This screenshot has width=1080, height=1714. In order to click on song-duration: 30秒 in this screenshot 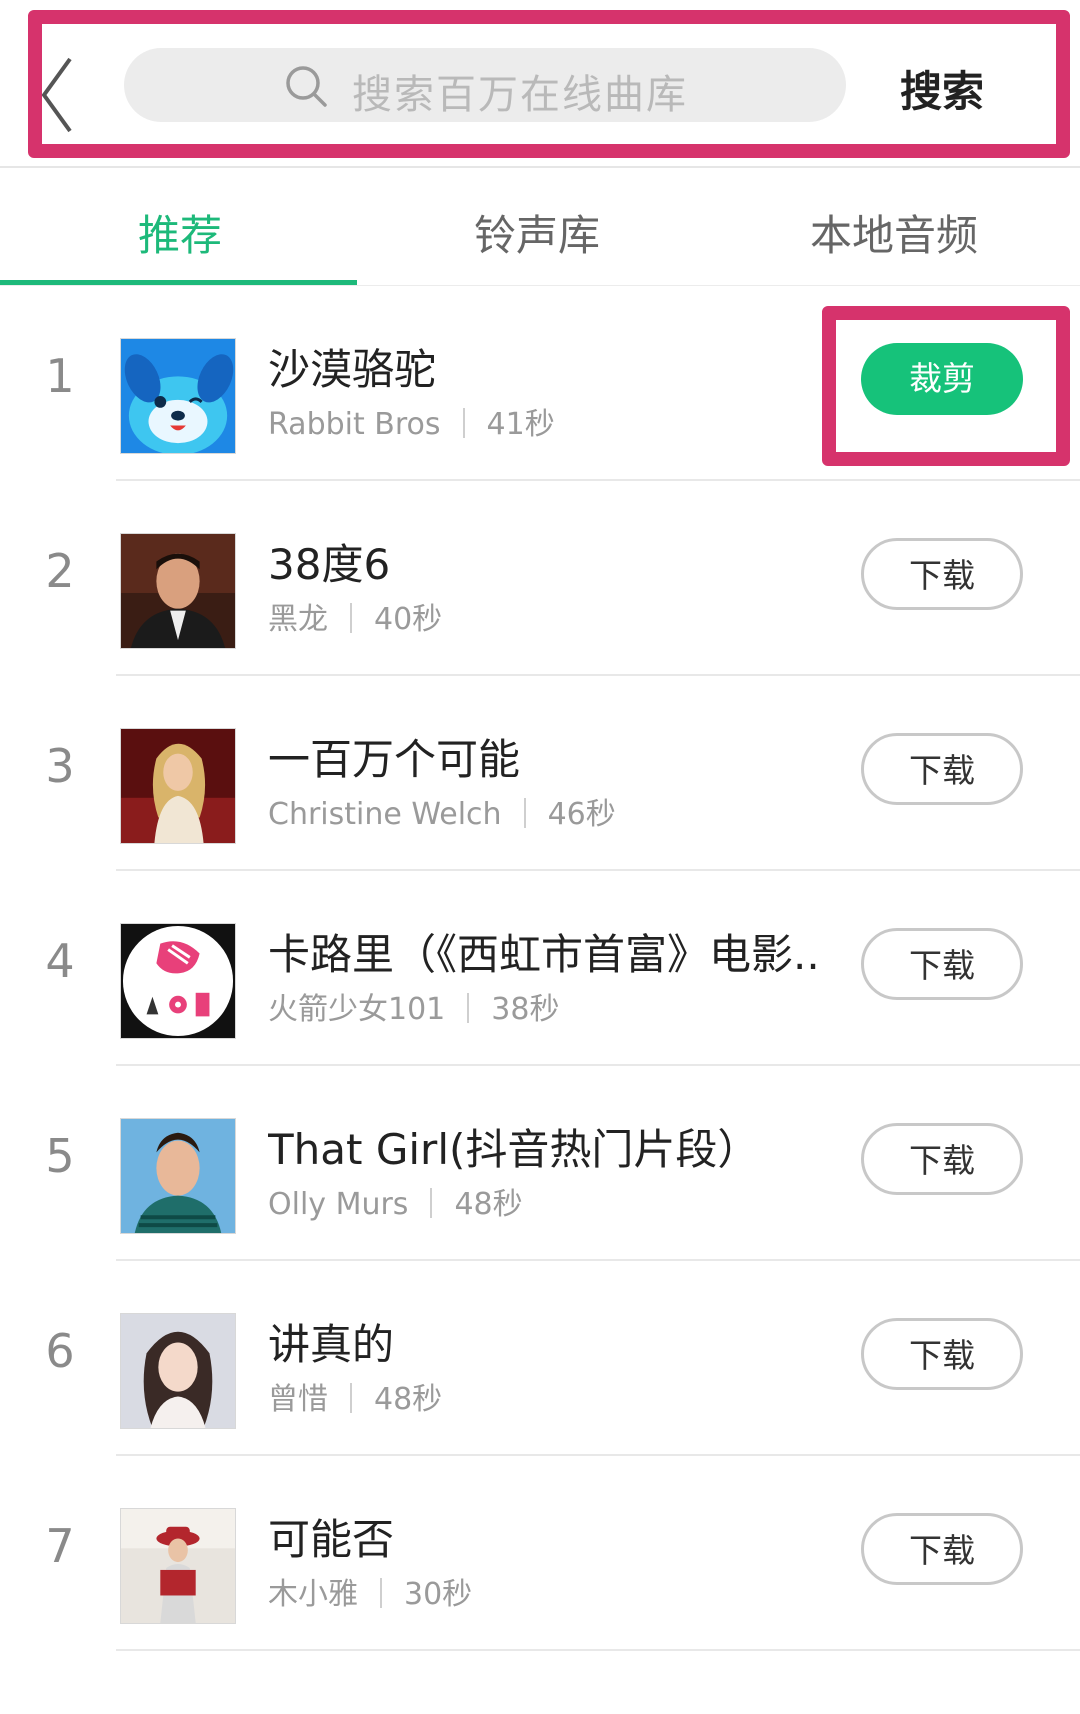, I will do `click(438, 1594)`.